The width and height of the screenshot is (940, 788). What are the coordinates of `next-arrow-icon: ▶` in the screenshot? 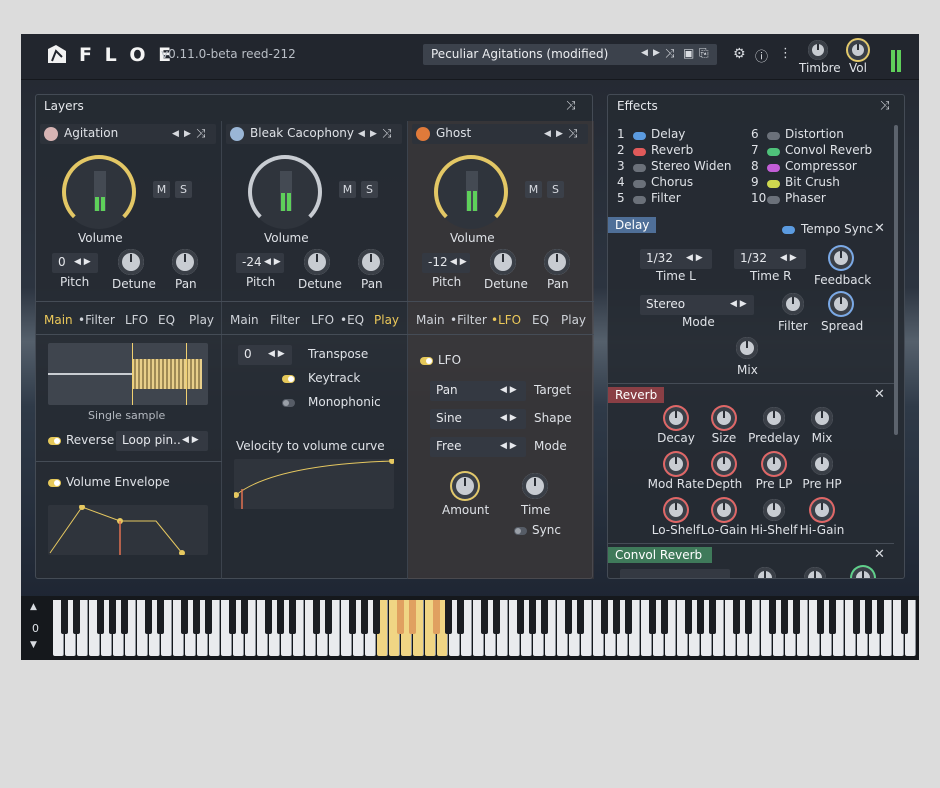 It's located at (373, 134).